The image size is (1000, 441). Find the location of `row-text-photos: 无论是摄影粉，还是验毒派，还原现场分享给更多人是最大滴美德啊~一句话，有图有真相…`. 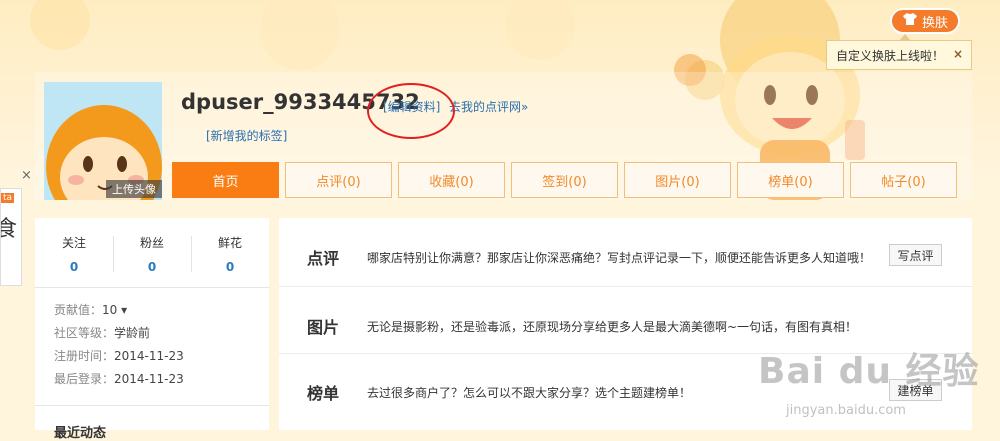

row-text-photos: 无论是摄影粉，还是验毒派，还原现场分享给更多人是最大滴美德啊~一句话，有图有真相… is located at coordinates (612, 327).